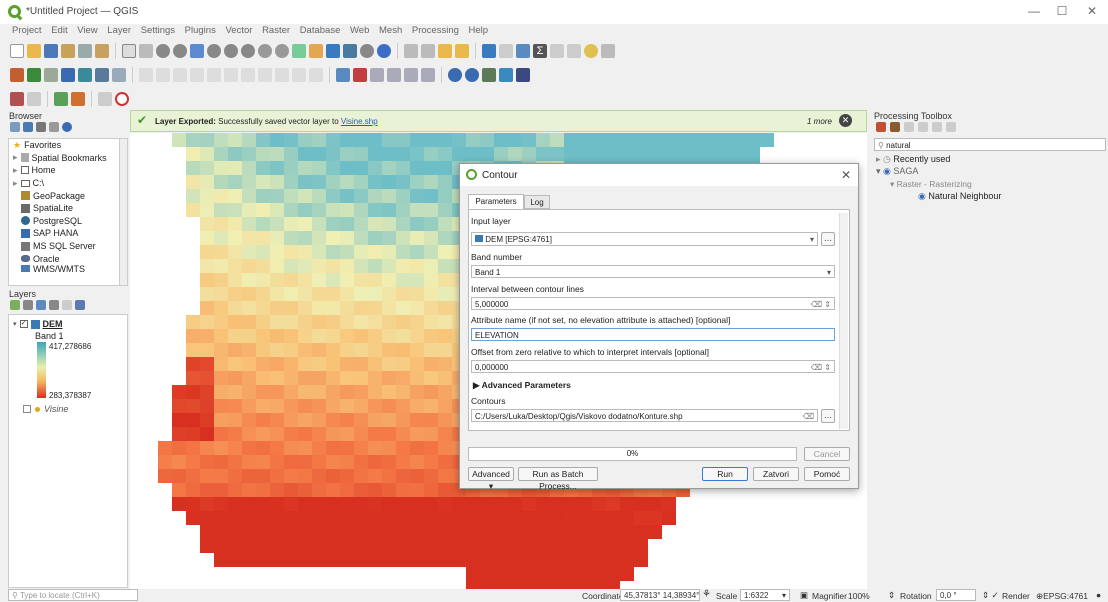 This screenshot has height=602, width=1108. What do you see at coordinates (17, 99) in the screenshot?
I see `raster-calc-icon` at bounding box center [17, 99].